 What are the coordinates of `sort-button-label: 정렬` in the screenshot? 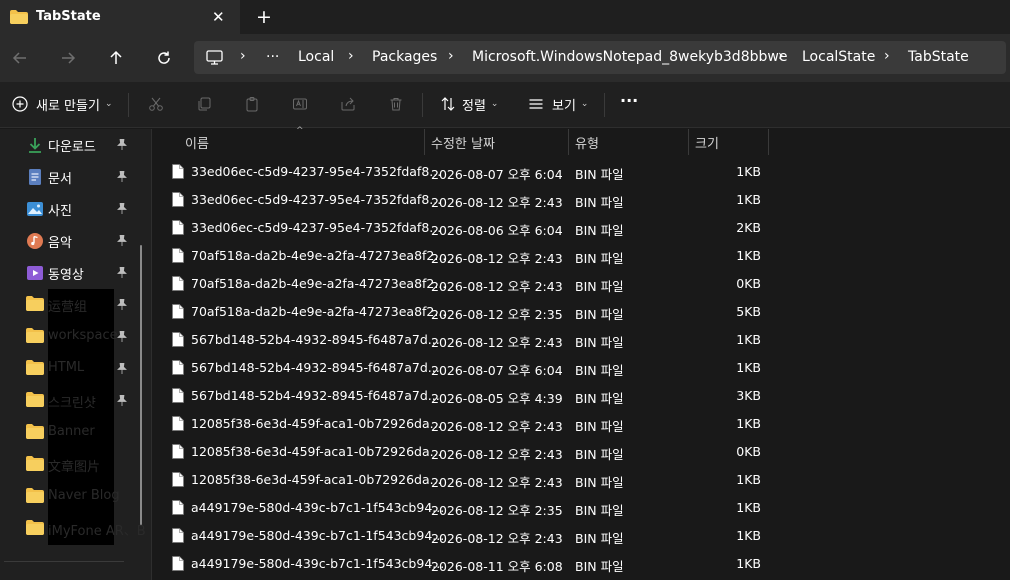 It's located at (474, 106).